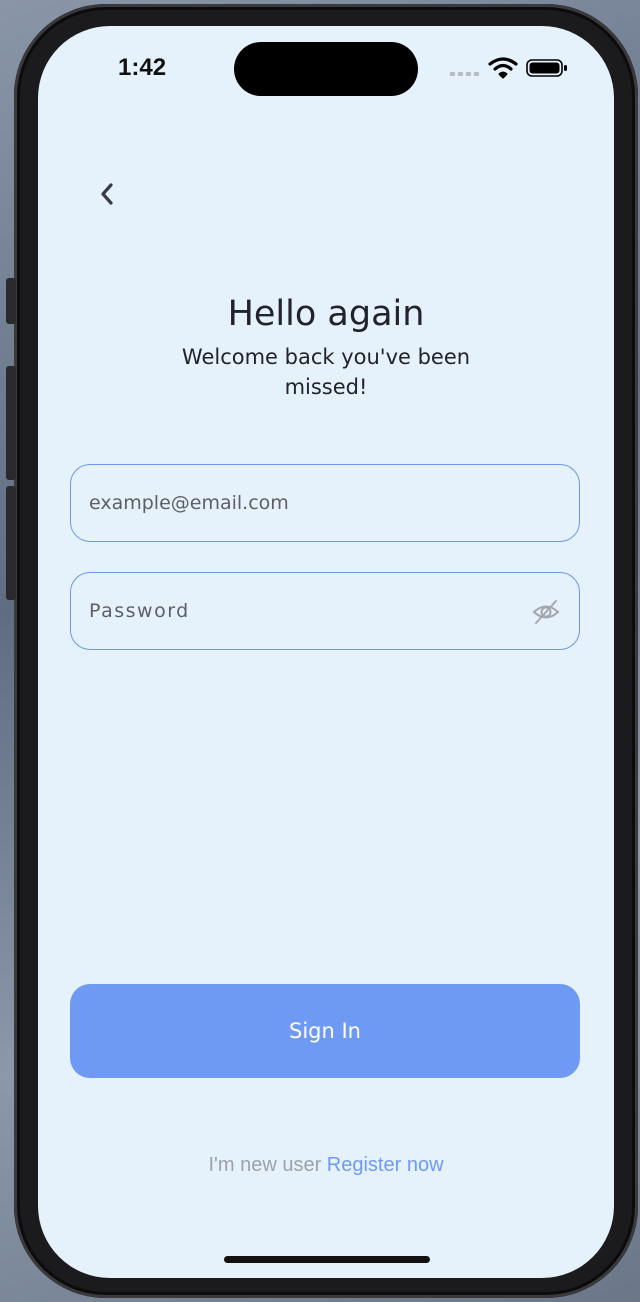 The height and width of the screenshot is (1302, 640). Describe the element at coordinates (142, 67) in the screenshot. I see `status-time: 1:42` at that location.